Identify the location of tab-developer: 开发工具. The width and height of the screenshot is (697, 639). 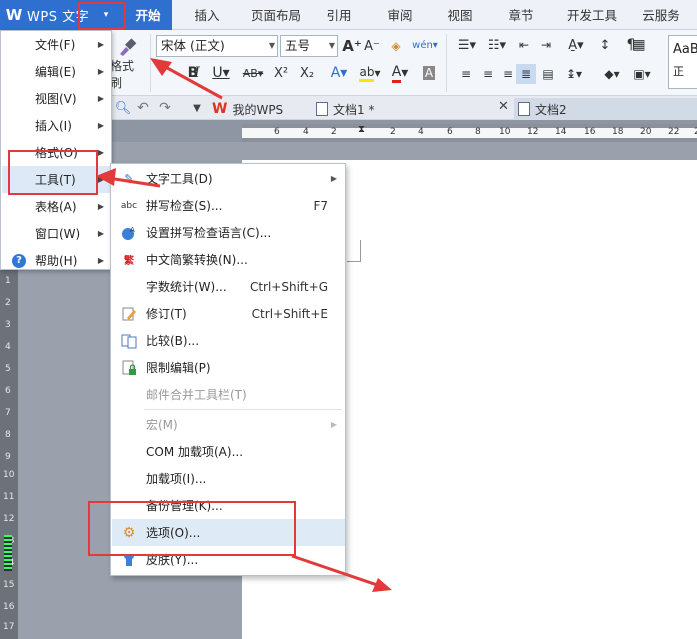
(592, 15).